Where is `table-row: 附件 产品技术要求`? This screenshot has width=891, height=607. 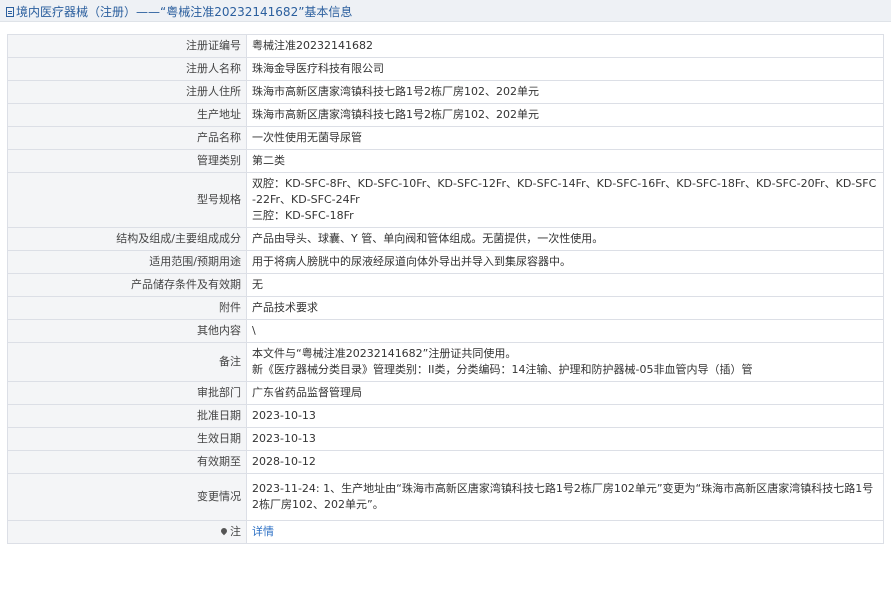
table-row: 附件 产品技术要求 is located at coordinates (445, 308).